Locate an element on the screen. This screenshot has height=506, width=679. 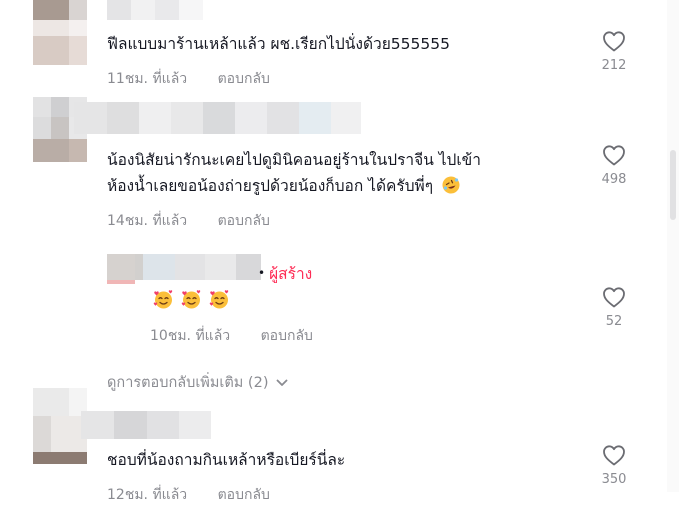
like-count: 498 is located at coordinates (614, 179).